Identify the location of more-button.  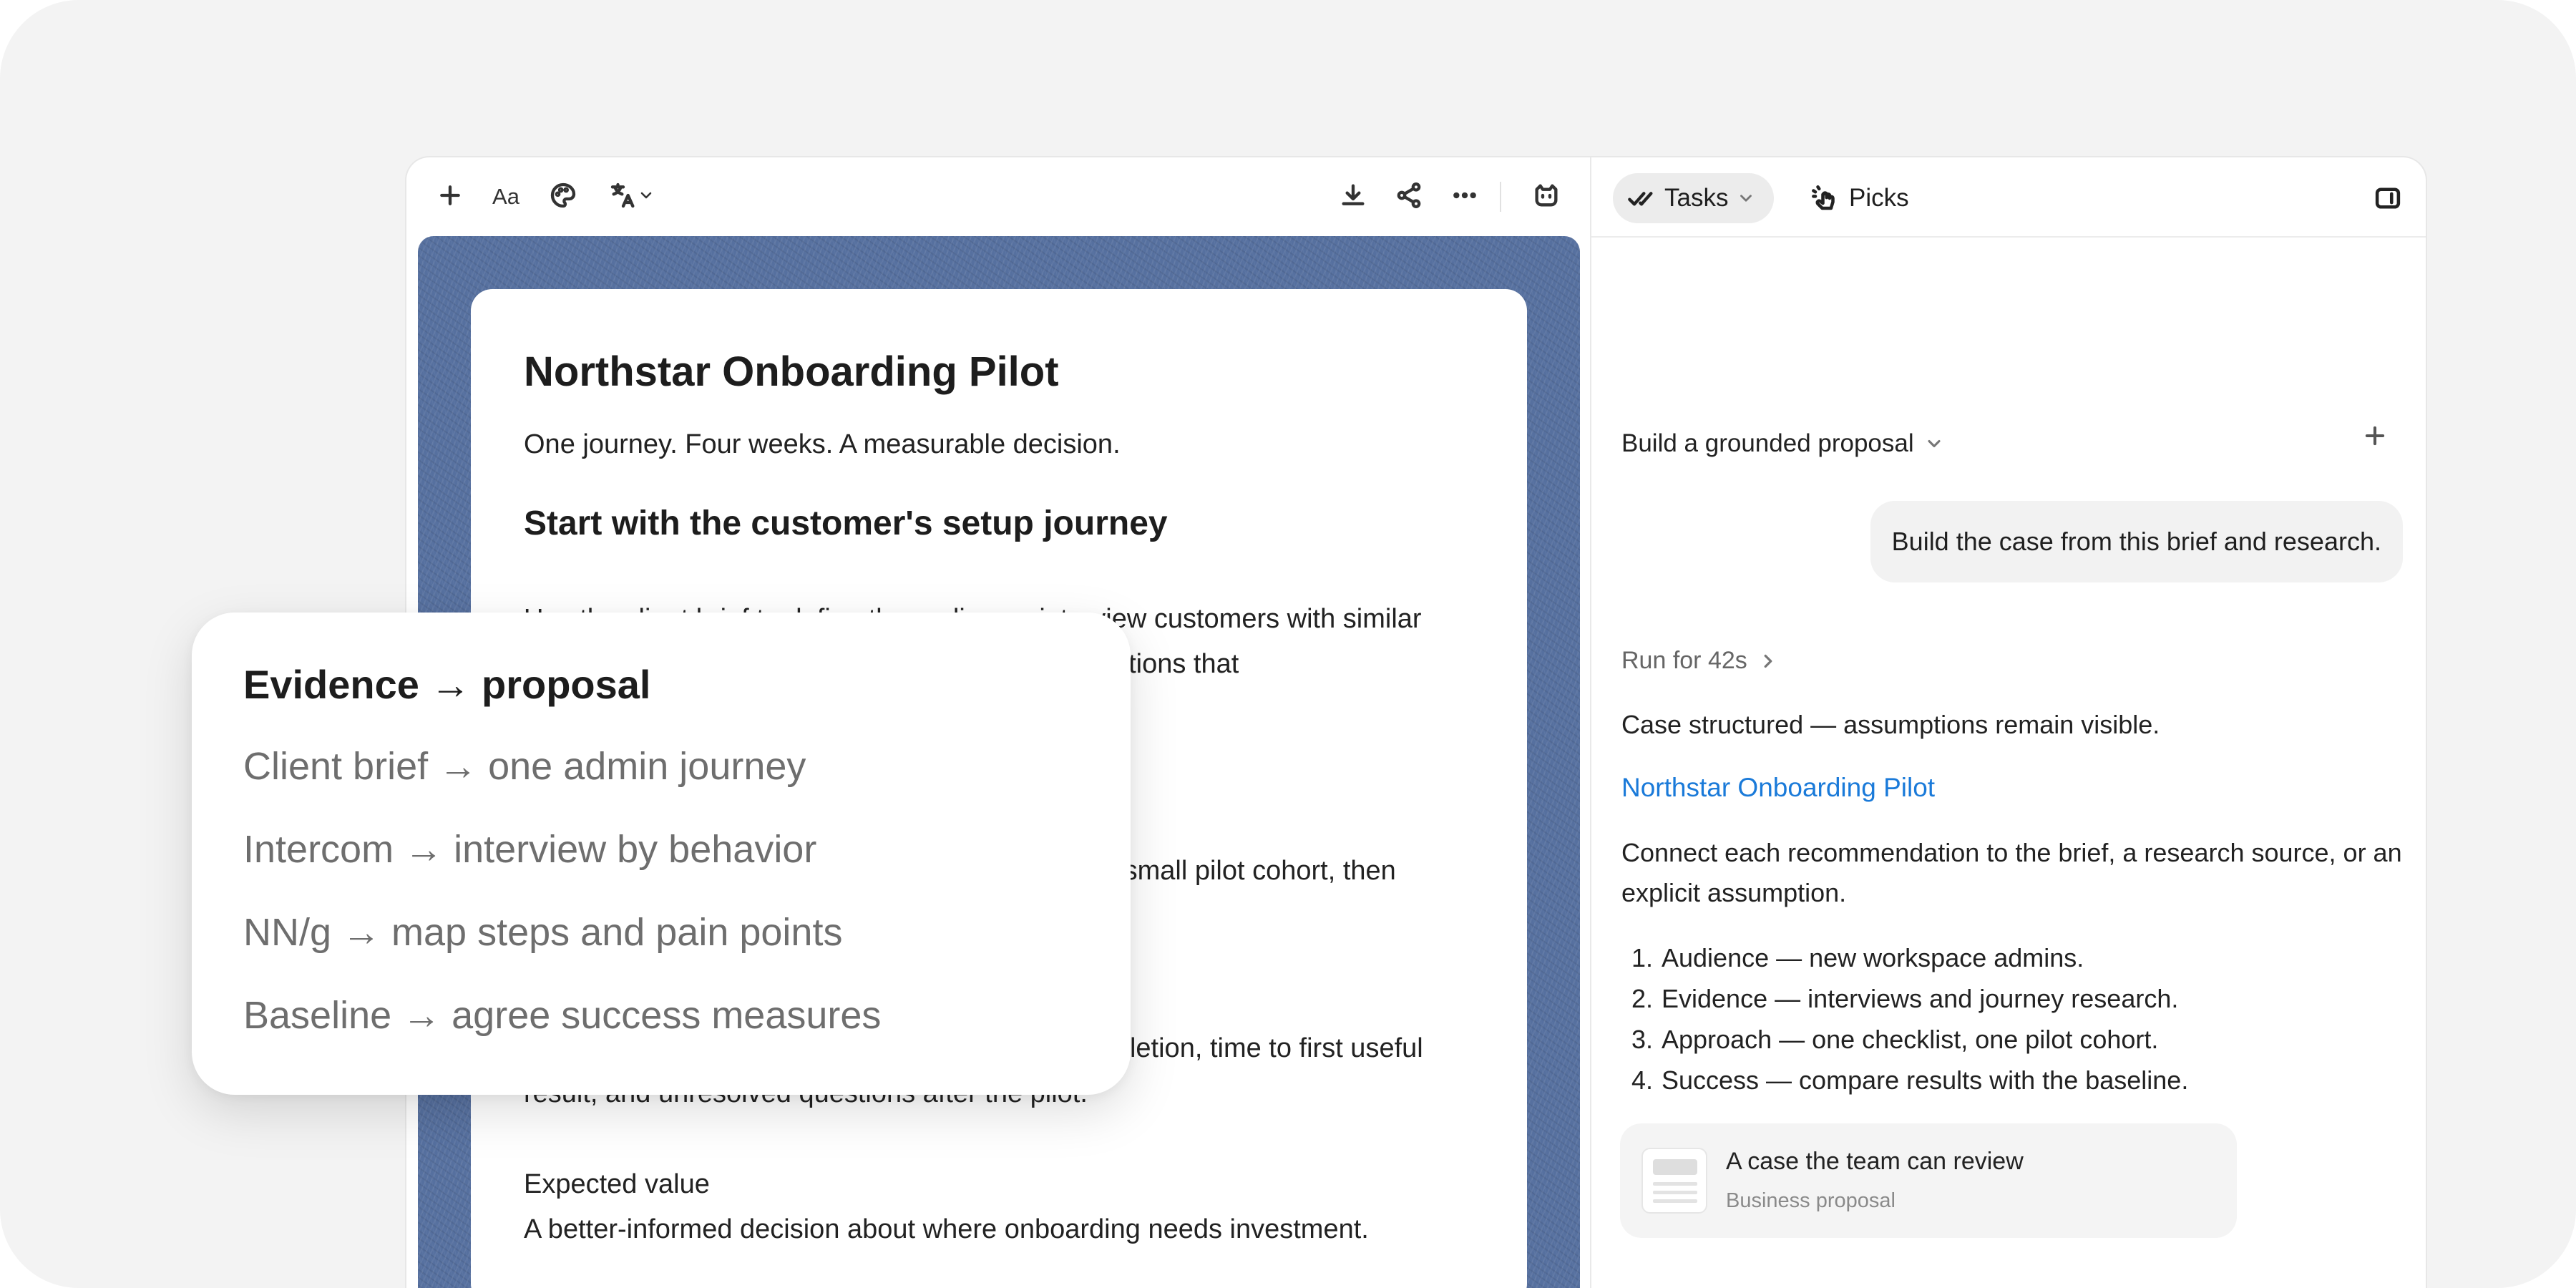
(1464, 196).